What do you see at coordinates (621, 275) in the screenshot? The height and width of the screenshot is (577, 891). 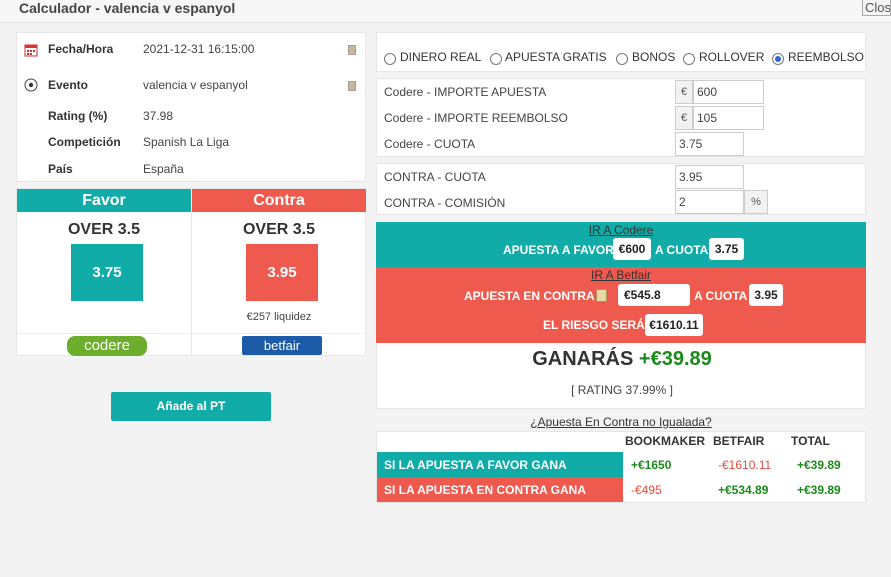 I see `ir-a-betfair-link: IR A Betfair` at bounding box center [621, 275].